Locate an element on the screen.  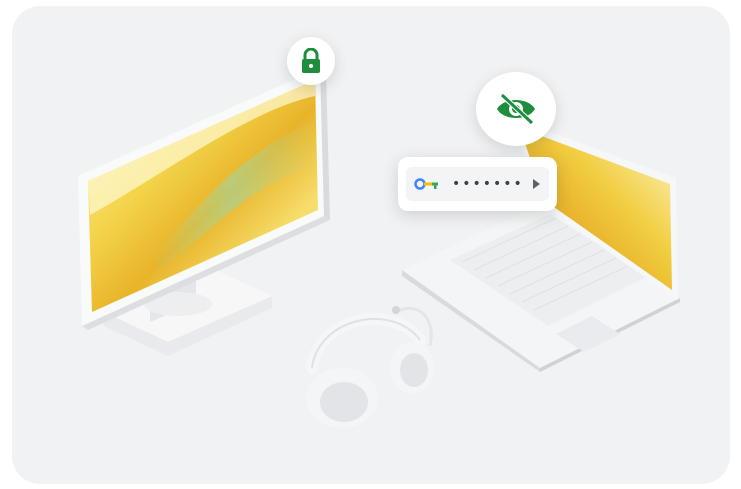
password-autofill-card: ••••••• is located at coordinates (477, 184).